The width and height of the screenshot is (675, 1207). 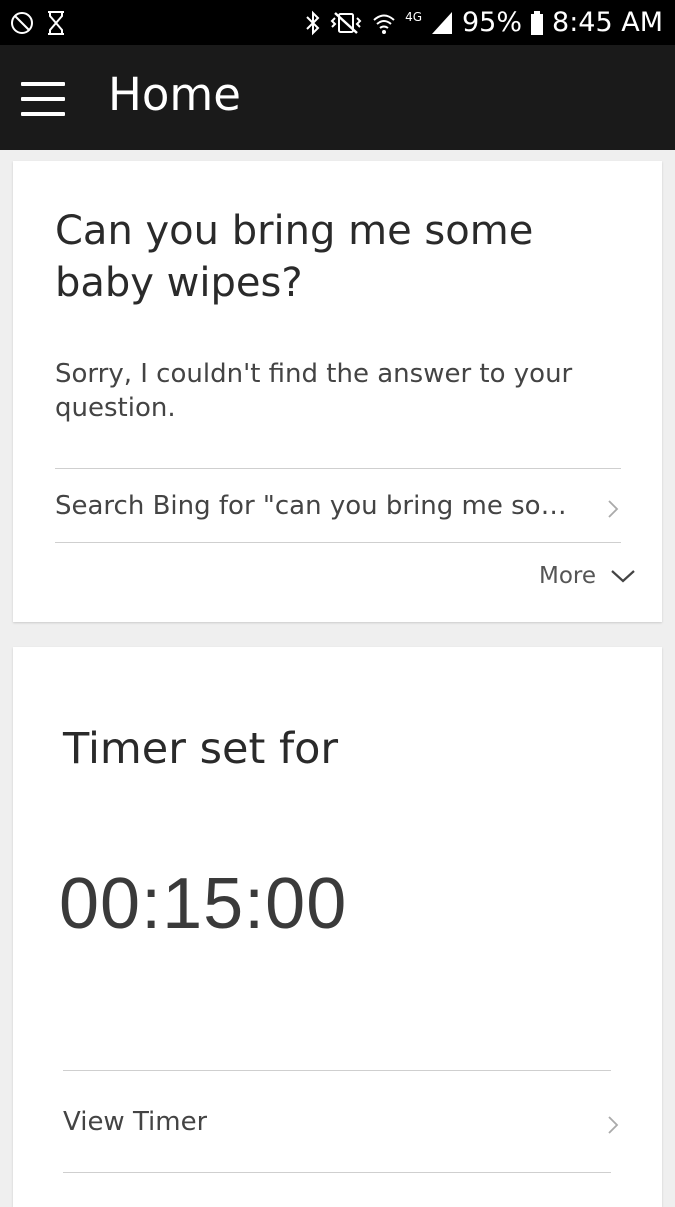 I want to click on battery-percent: 95%, so click(x=492, y=22).